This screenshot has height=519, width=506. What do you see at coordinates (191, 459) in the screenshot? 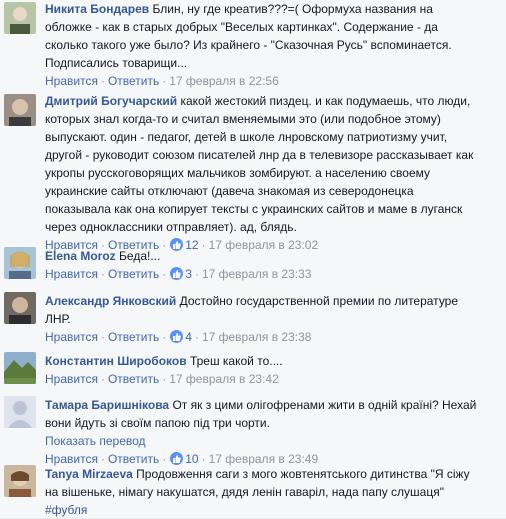
I see `likes-count: 10` at bounding box center [191, 459].